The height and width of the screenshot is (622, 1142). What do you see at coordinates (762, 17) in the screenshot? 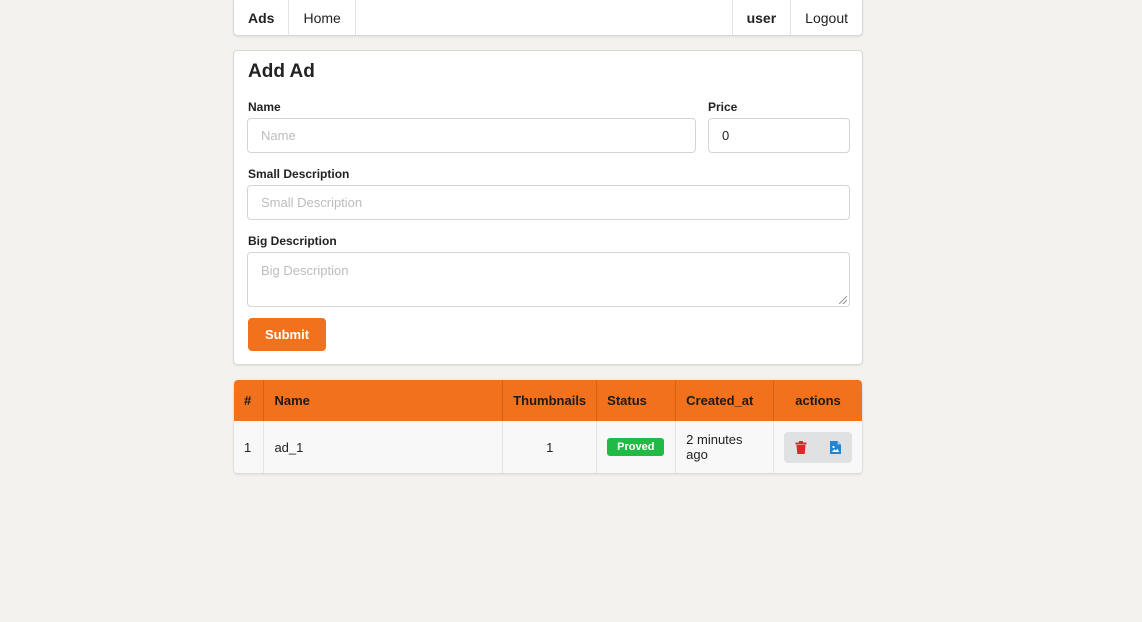
I see `nav-user: user` at bounding box center [762, 17].